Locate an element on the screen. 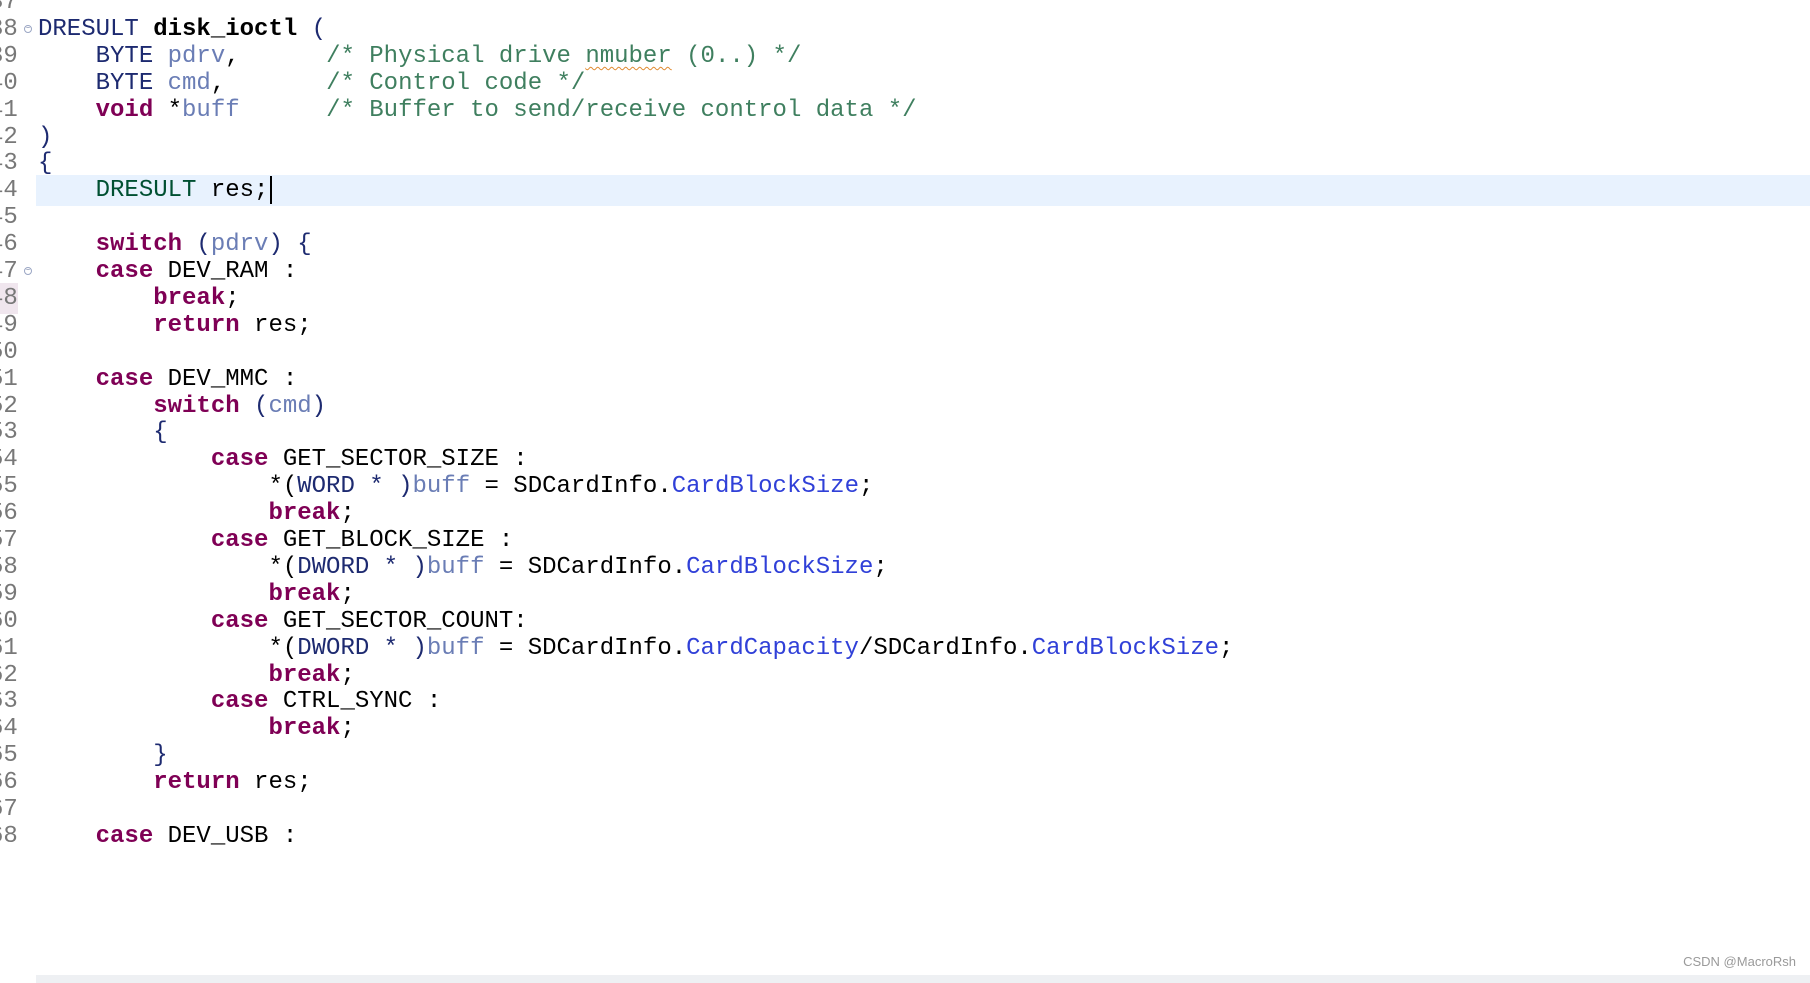 The image size is (1810, 983). code-token: /SDCardInfo. is located at coordinates (945, 648).